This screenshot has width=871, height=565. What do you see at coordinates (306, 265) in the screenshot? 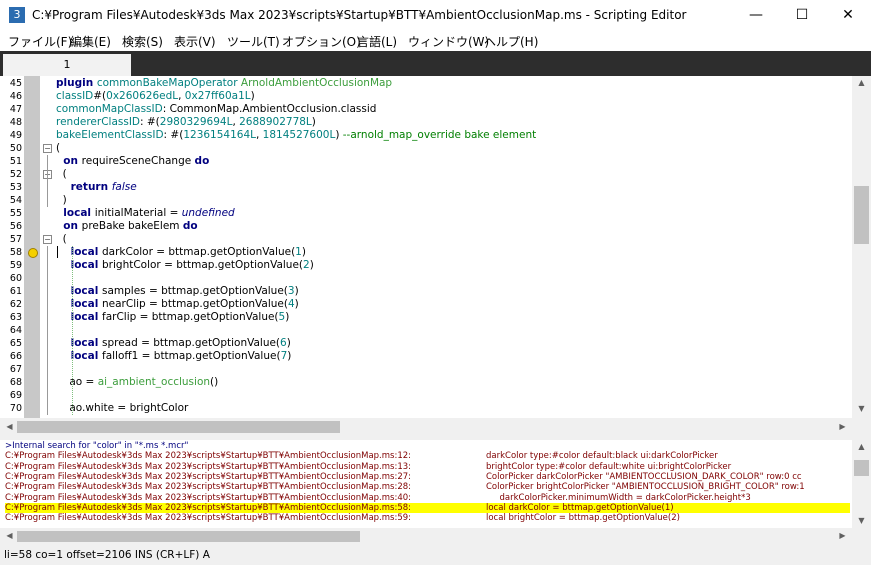
I see `code-token: 2` at bounding box center [306, 265].